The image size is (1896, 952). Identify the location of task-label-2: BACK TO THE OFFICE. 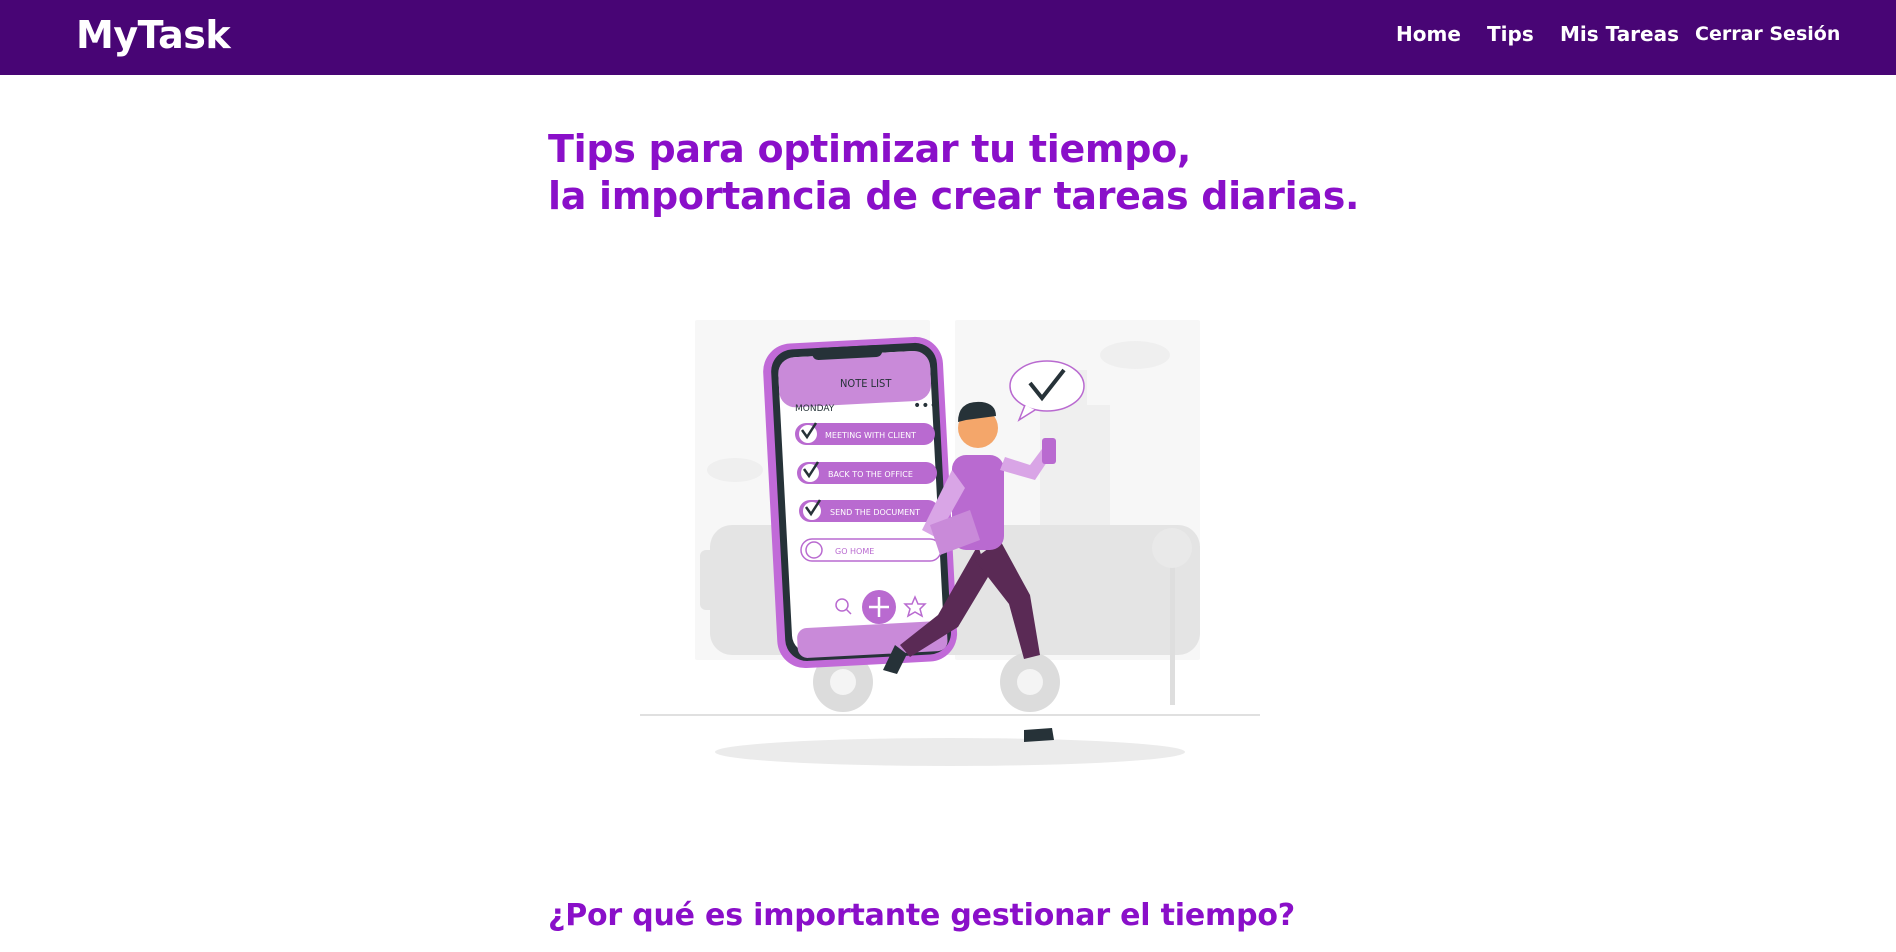
(870, 474).